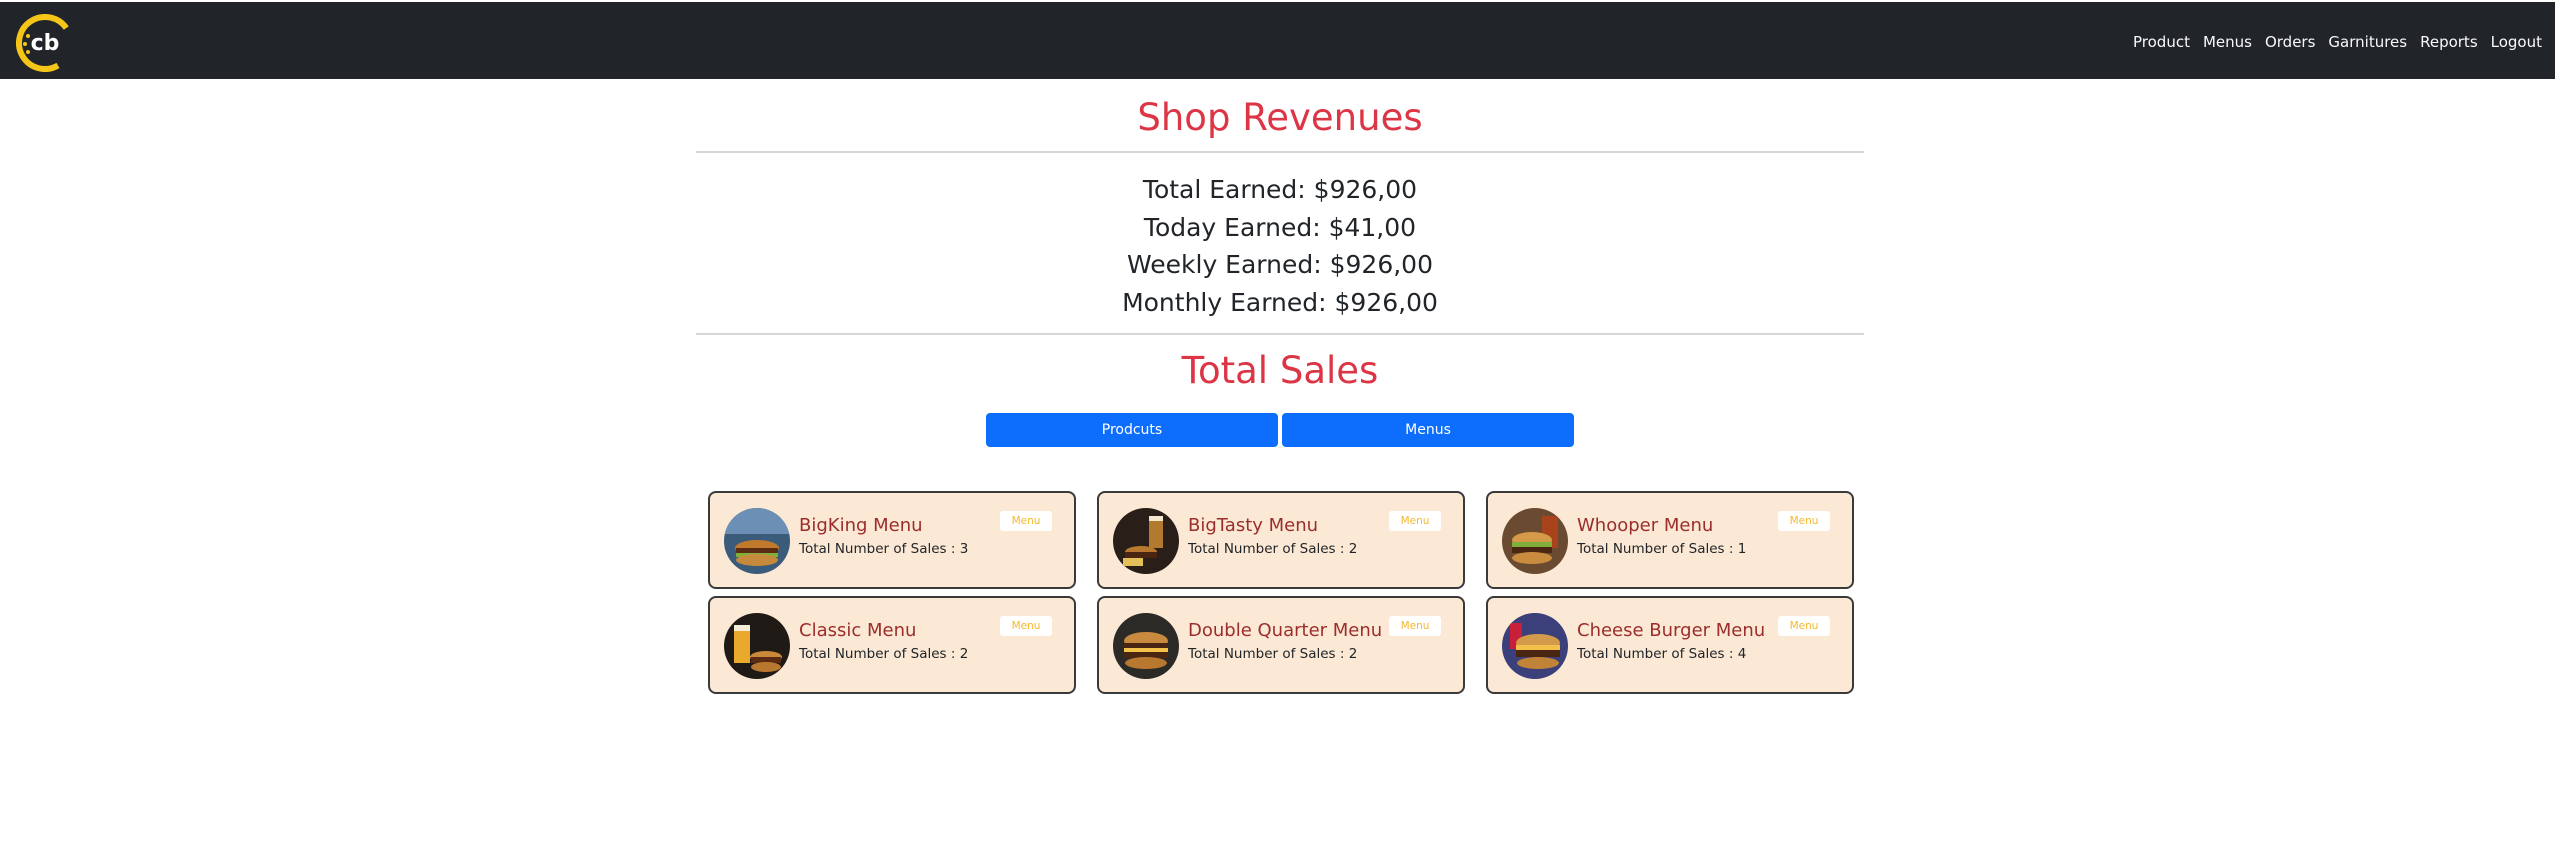 The width and height of the screenshot is (2555, 865). I want to click on menu-name: Whooper Menu, so click(1645, 525).